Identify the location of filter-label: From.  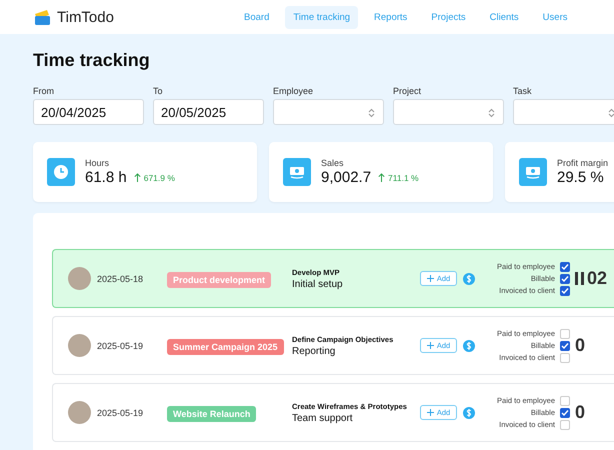
(44, 91).